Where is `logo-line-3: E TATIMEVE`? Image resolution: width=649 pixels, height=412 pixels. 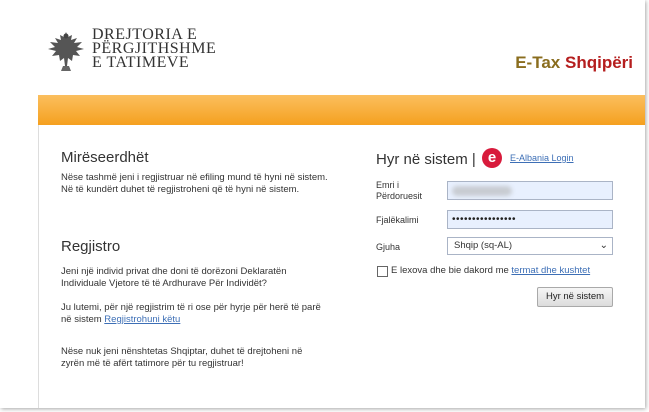
logo-line-3: E TATIMEVE is located at coordinates (141, 62).